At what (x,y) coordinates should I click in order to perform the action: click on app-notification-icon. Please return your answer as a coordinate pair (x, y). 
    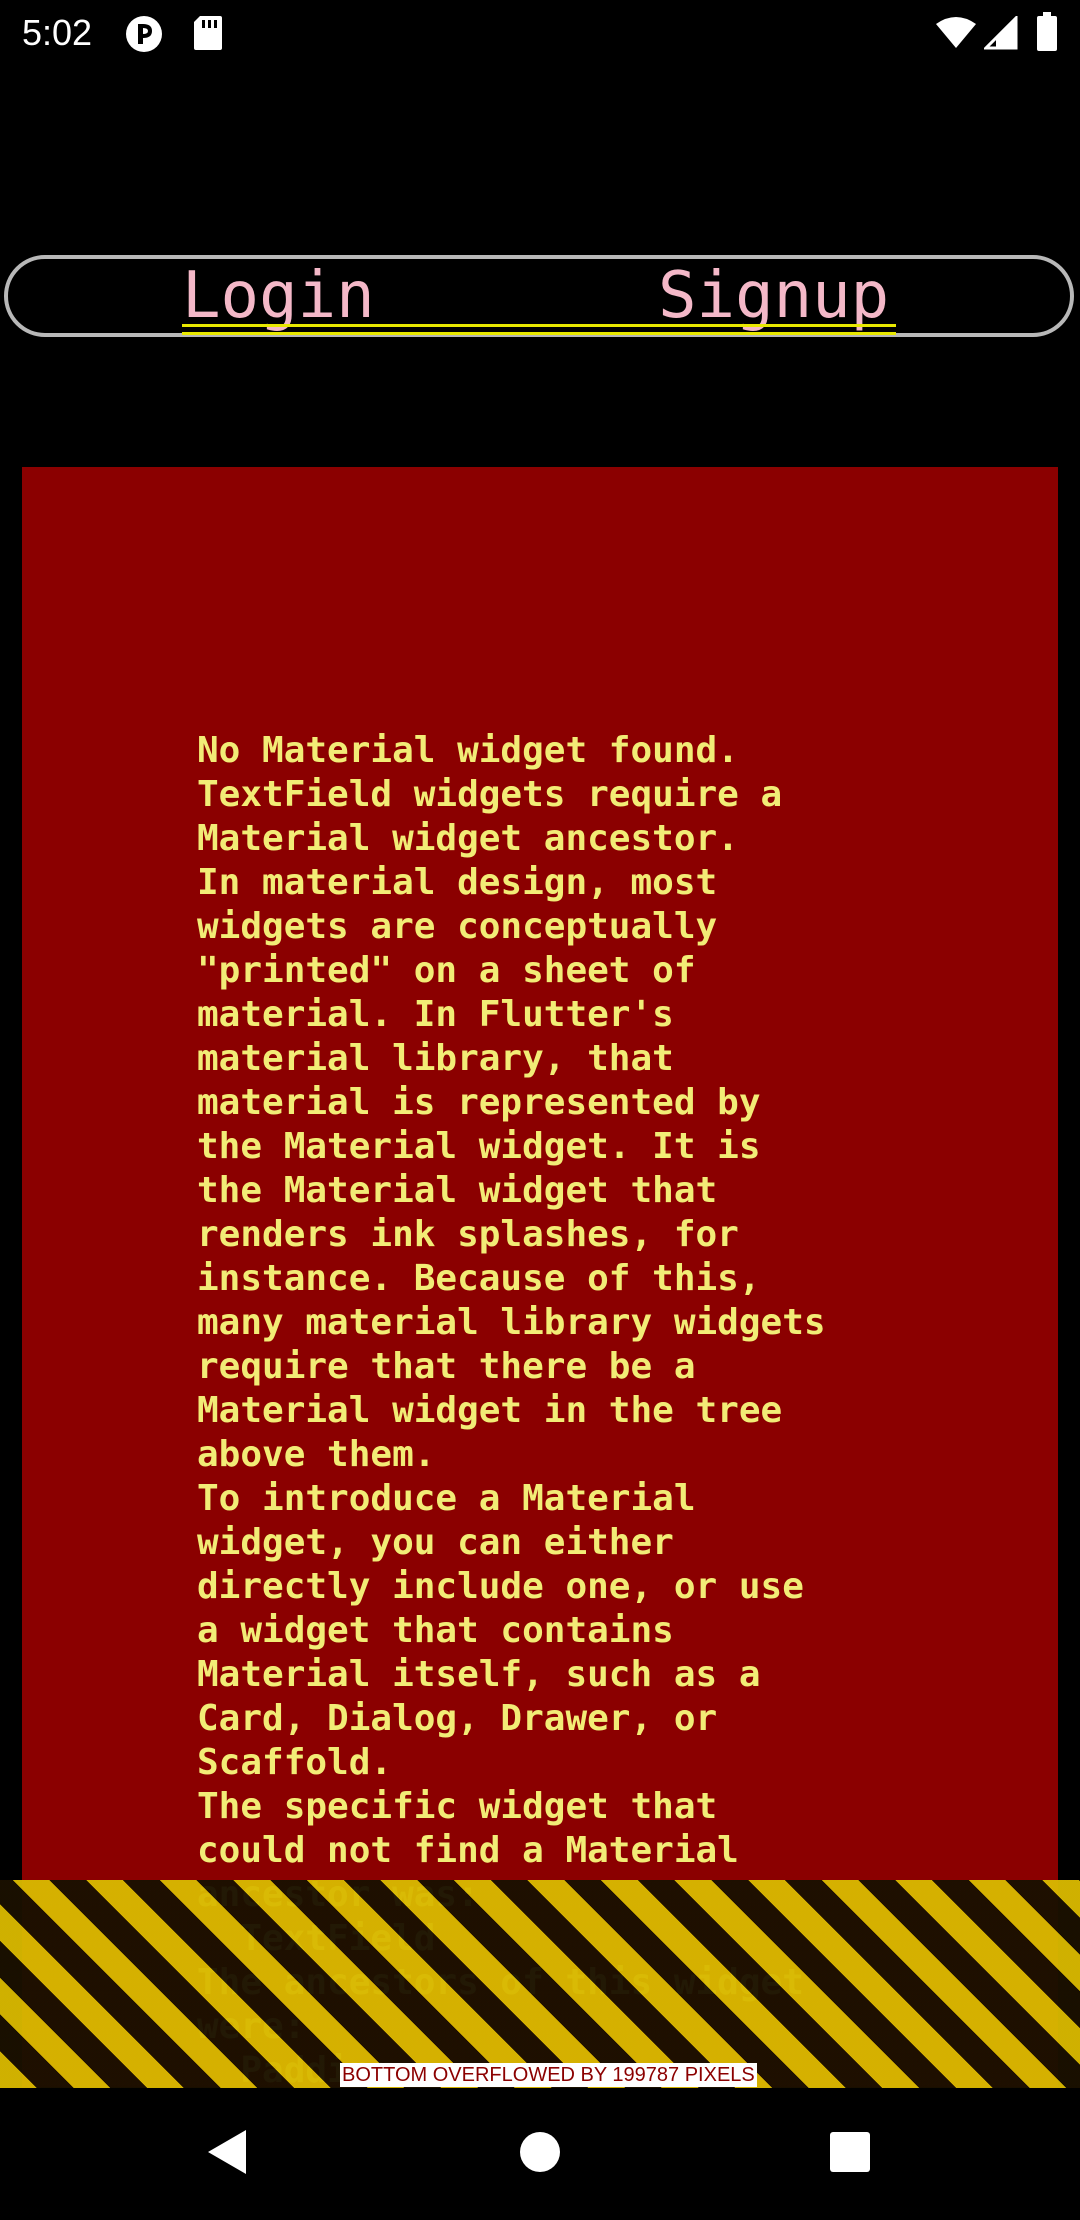
    Looking at the image, I should click on (144, 36).